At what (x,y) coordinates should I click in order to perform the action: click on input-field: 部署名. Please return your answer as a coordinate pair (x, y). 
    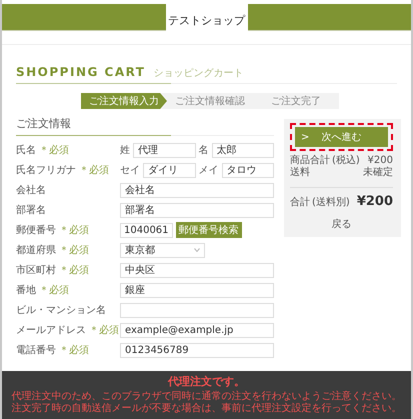
    Looking at the image, I should click on (197, 210).